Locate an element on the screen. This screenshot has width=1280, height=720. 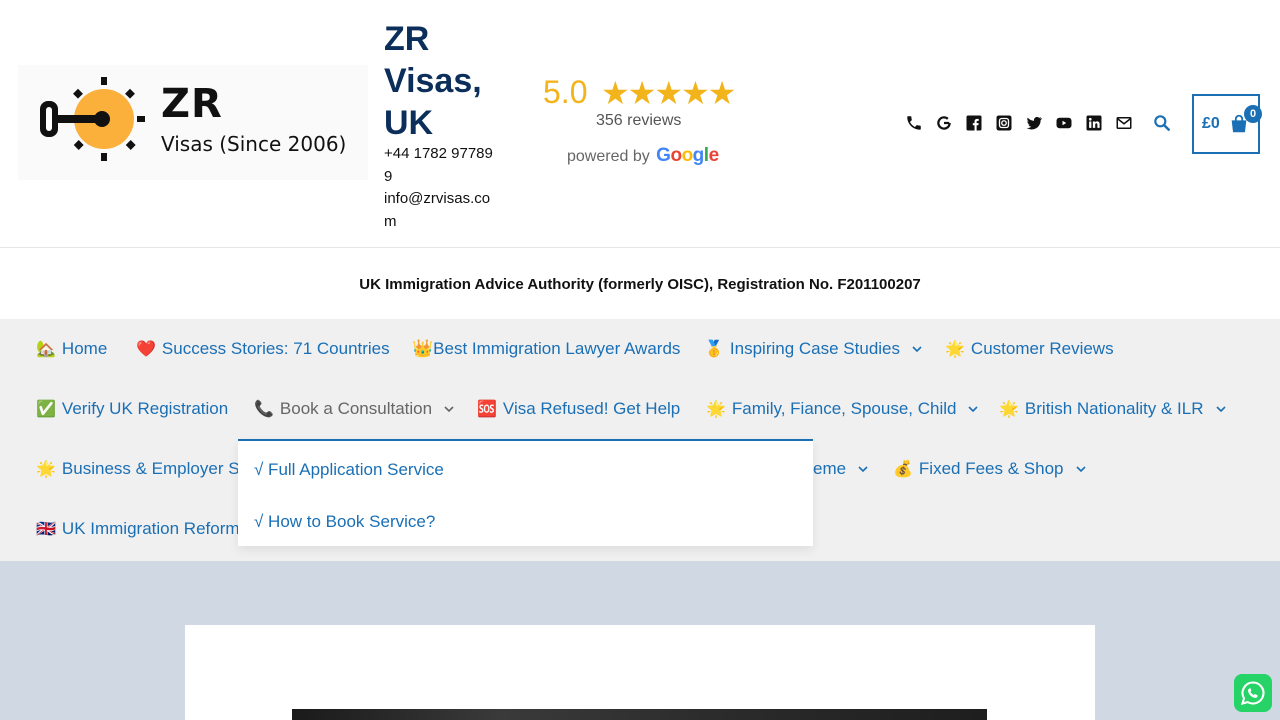
uk-flag-icon: 🇬🇧 is located at coordinates (46, 529).